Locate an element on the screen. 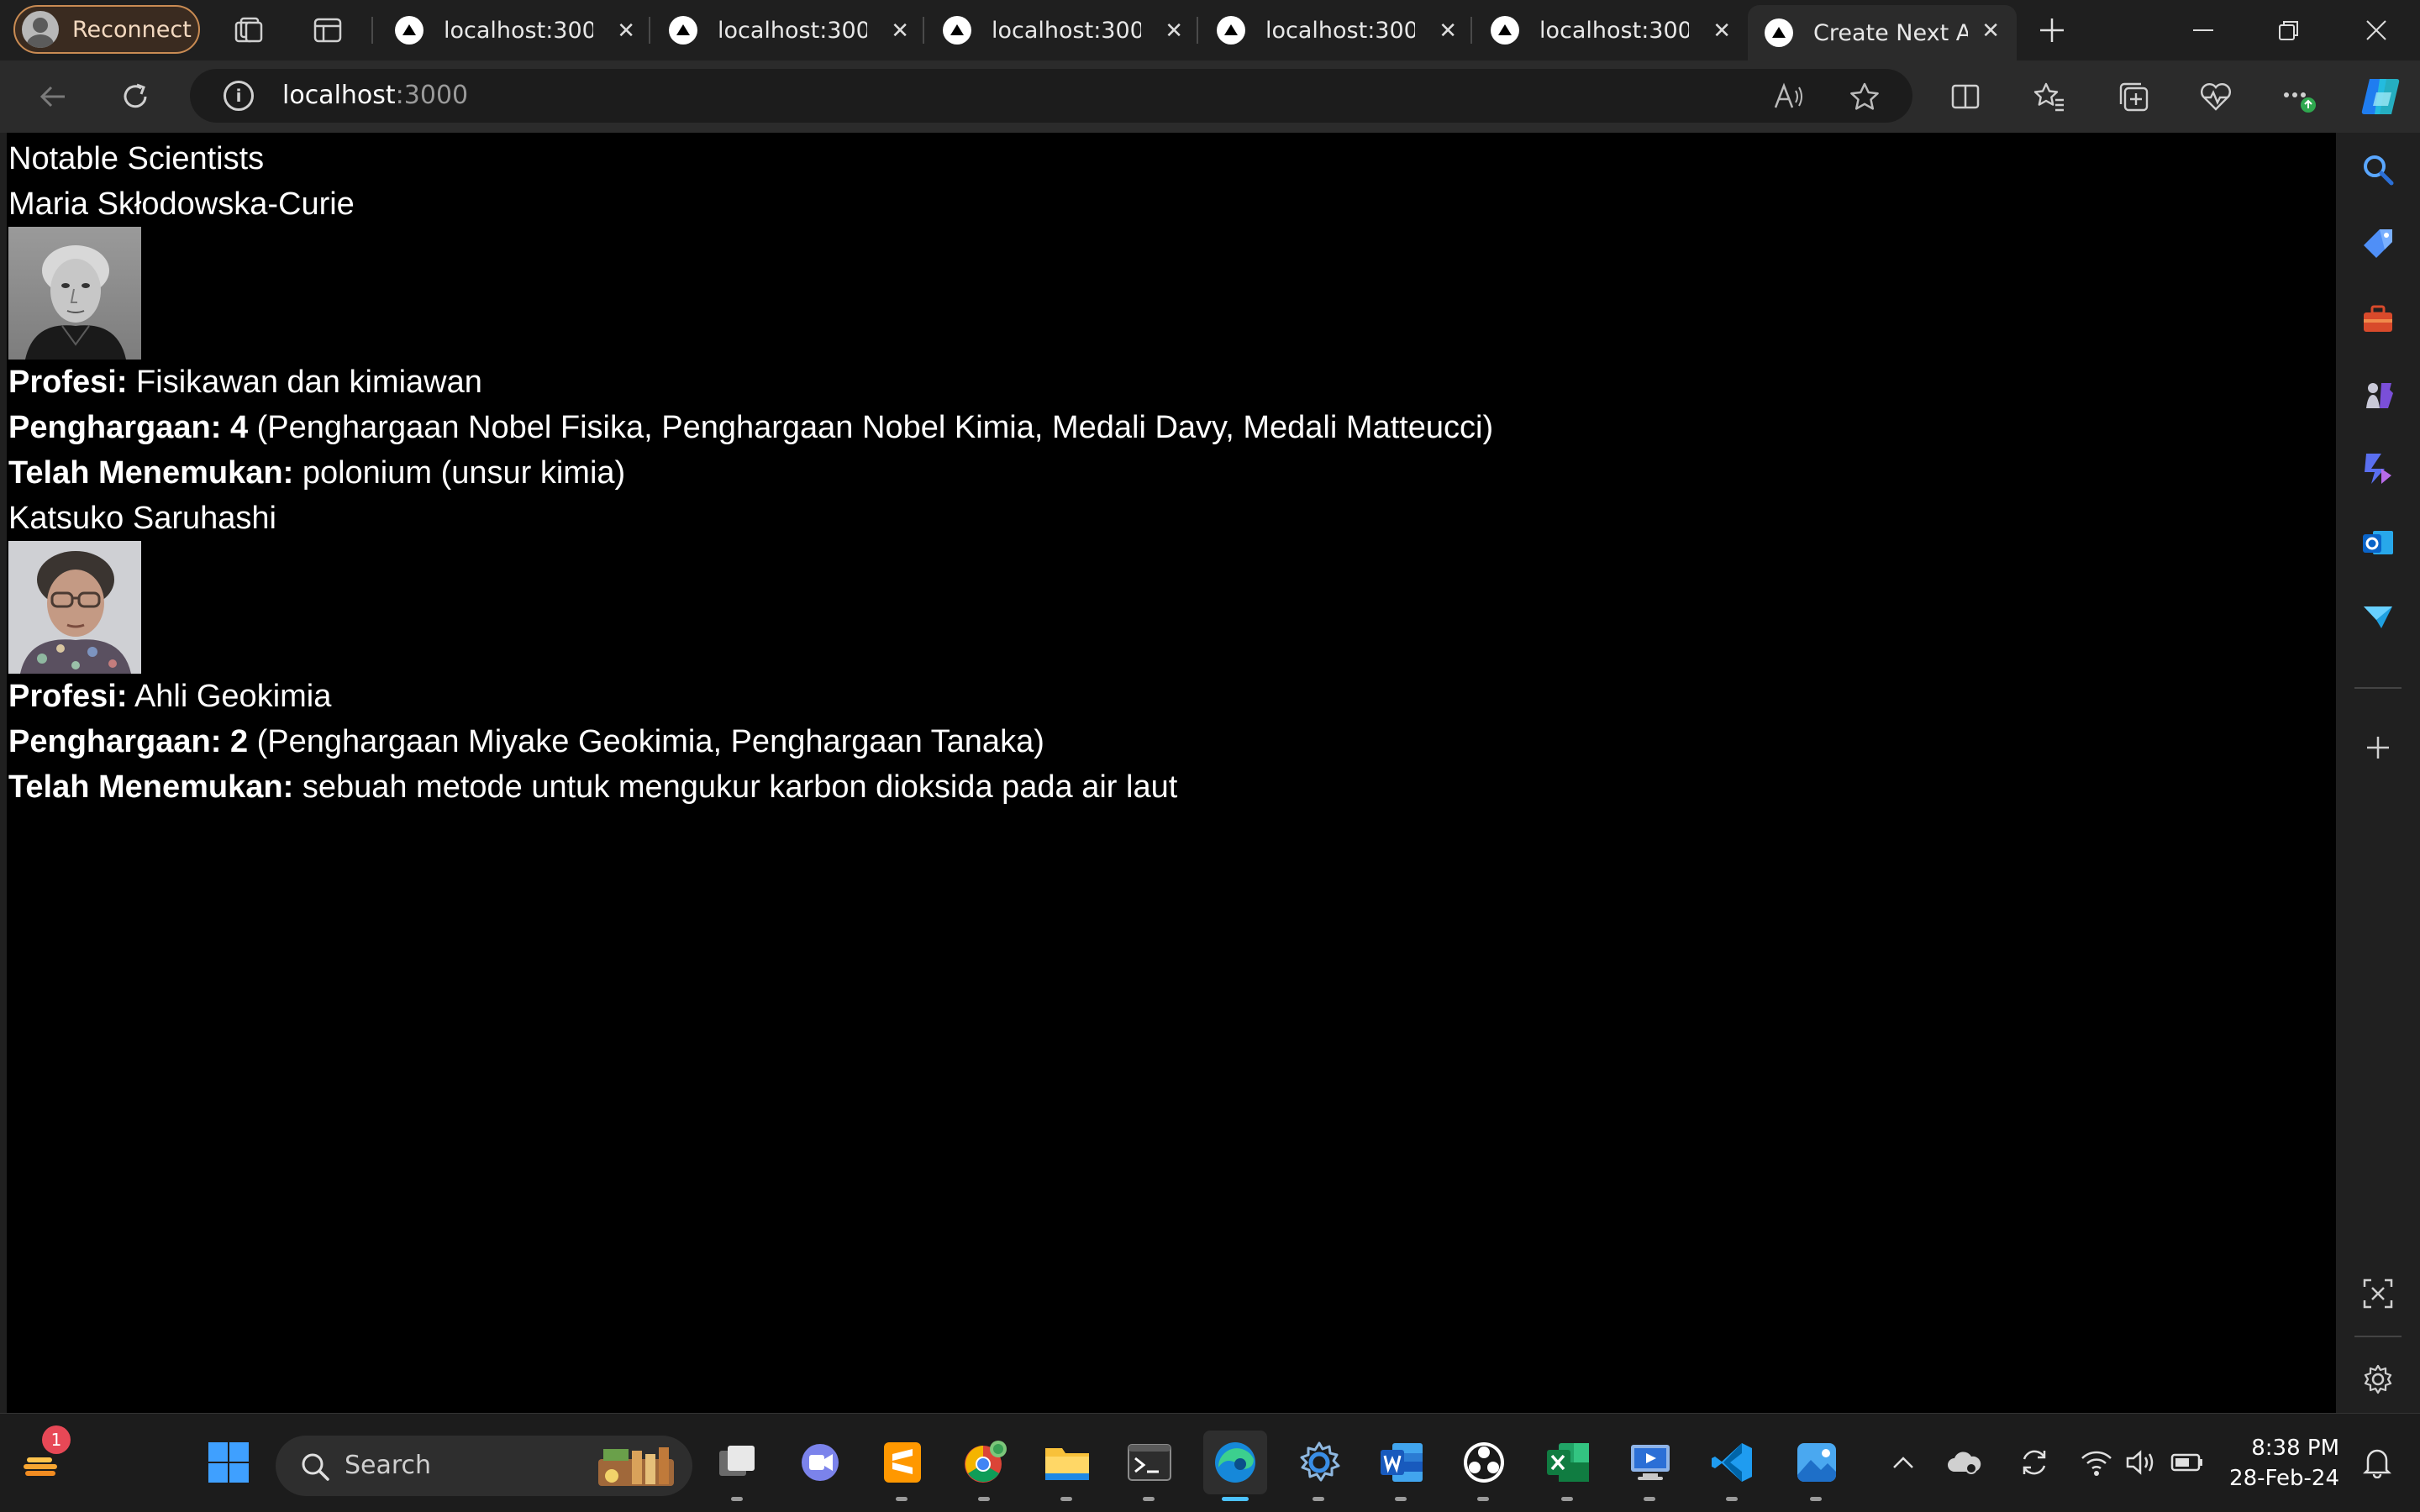  clock-date: 28-Feb-24 is located at coordinates (2278, 1478).